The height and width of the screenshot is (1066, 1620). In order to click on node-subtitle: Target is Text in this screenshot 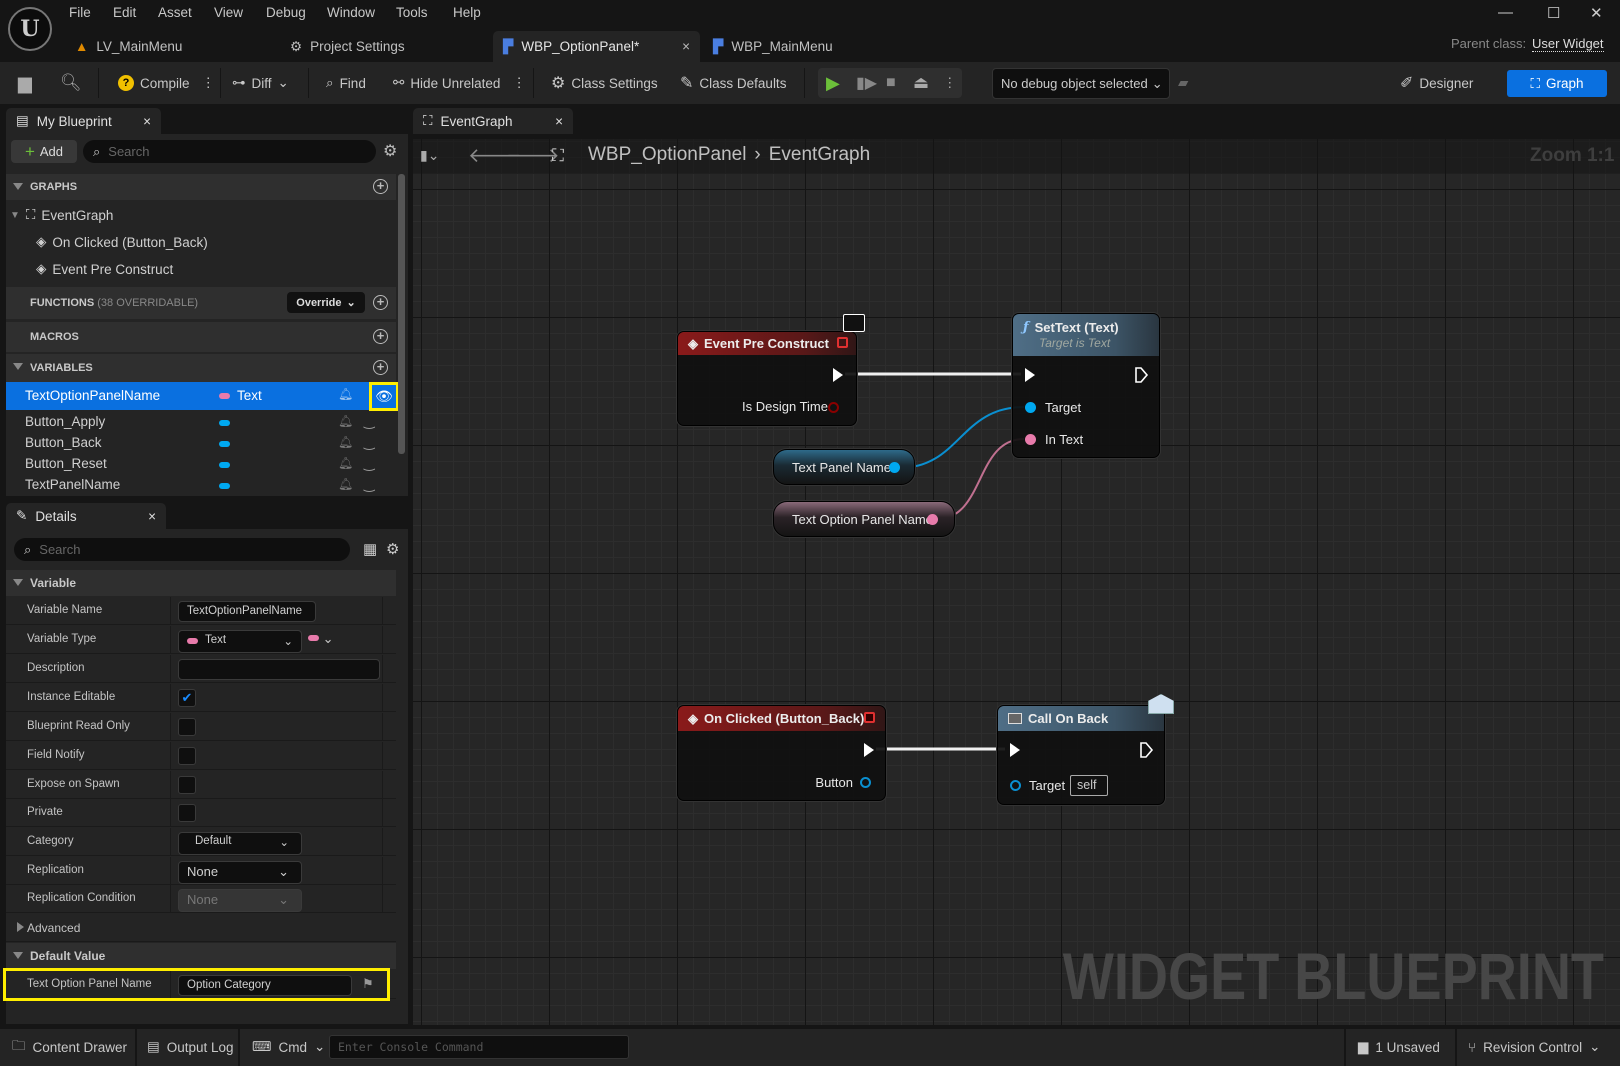, I will do `click(1075, 343)`.